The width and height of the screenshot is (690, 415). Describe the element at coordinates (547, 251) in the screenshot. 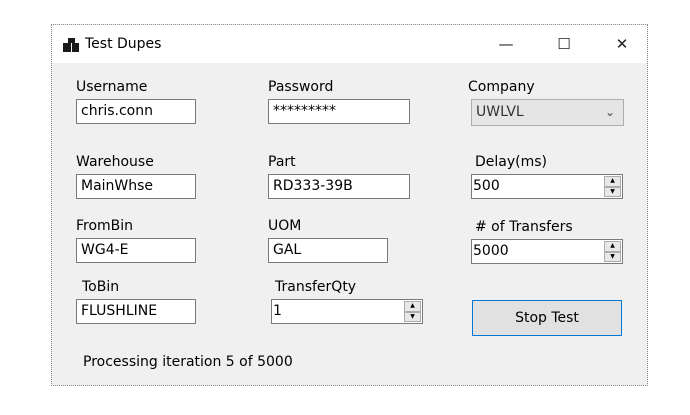

I see `transfers-stepper: 5000 ▲ ▼` at that location.